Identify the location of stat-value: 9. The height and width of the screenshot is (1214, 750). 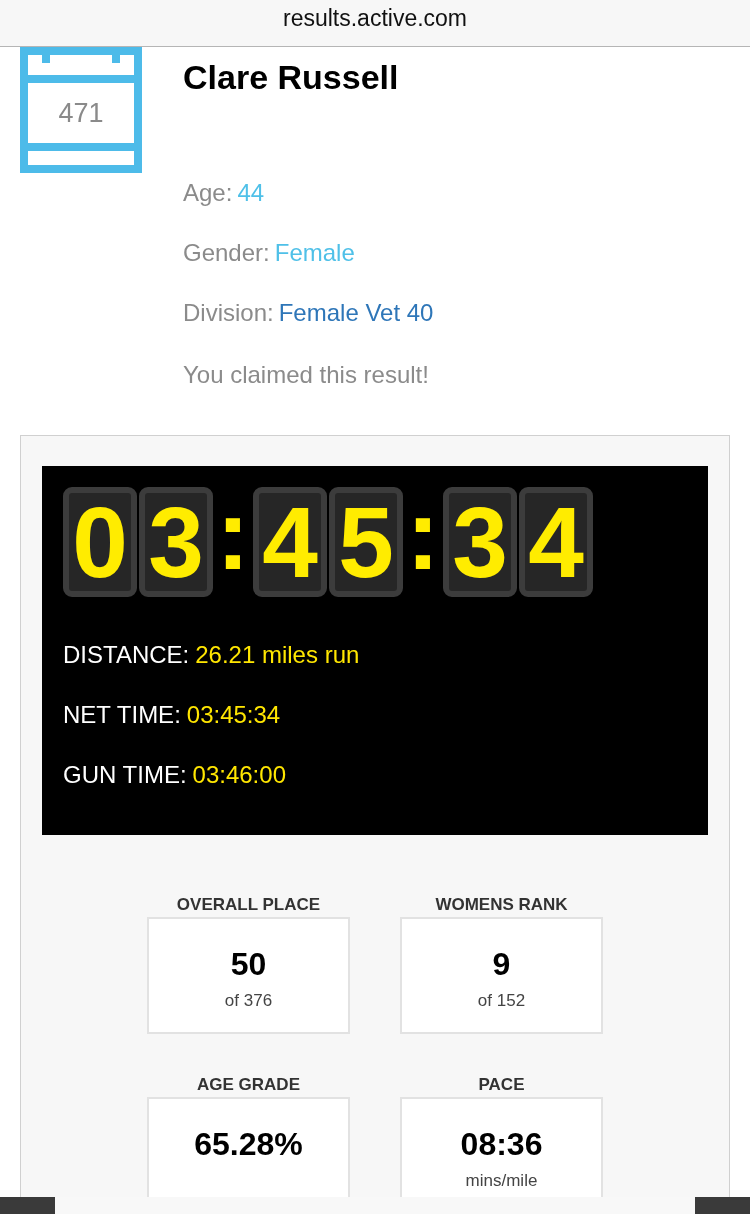
(501, 964).